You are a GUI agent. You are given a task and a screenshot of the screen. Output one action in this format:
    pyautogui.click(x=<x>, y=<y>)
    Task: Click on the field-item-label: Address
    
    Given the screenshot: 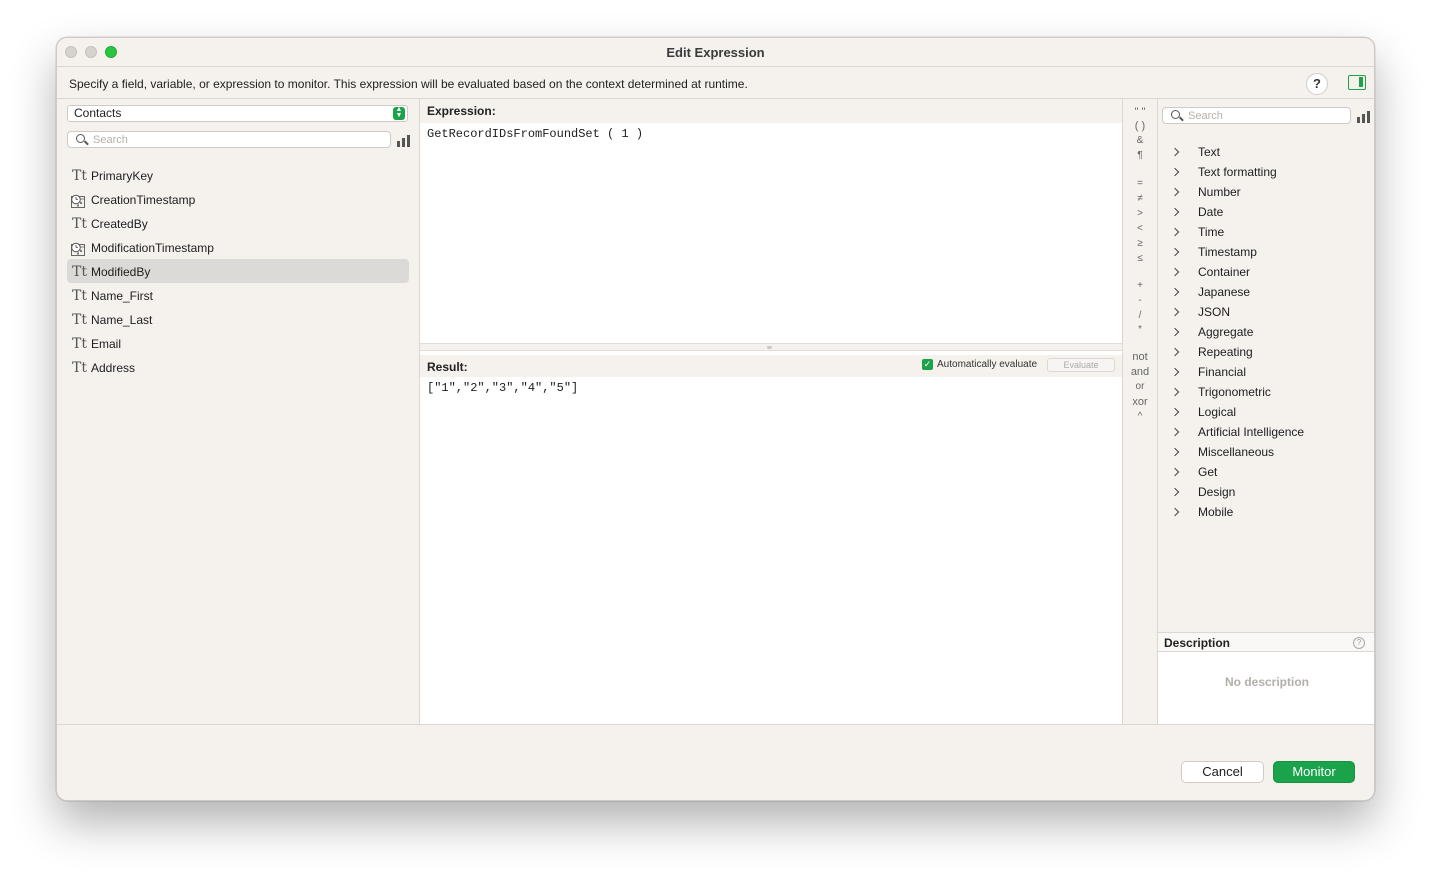 What is the action you would take?
    pyautogui.click(x=113, y=367)
    